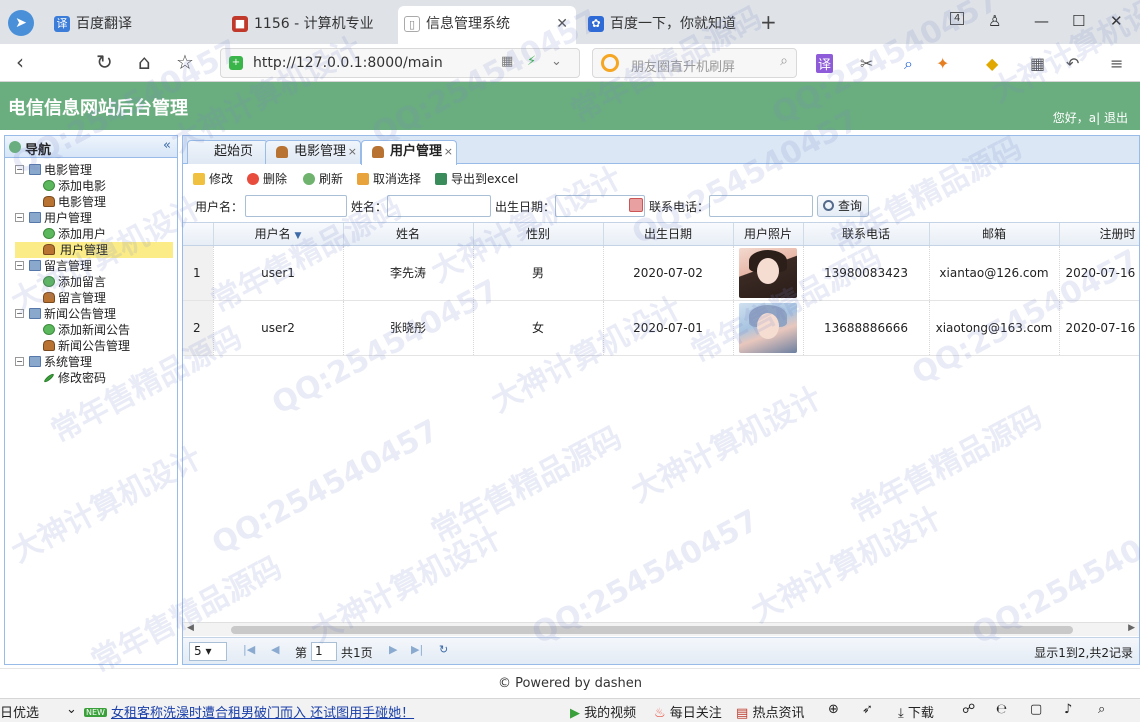  I want to click on reload-icon: ↻, so click(104, 62).